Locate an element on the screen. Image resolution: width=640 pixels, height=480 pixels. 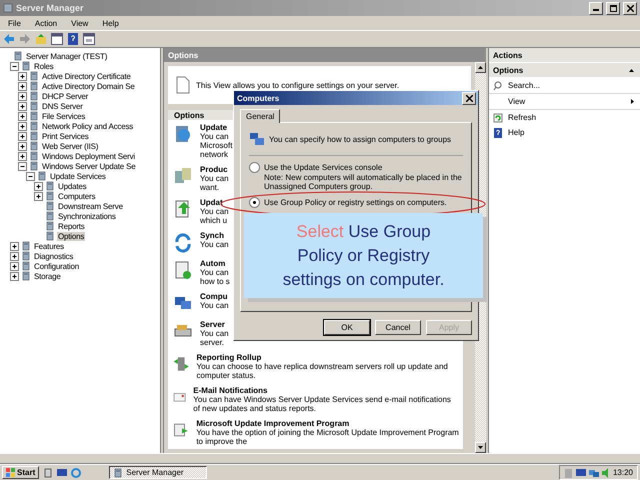
tree-item: File Services is located at coordinates (63, 116).